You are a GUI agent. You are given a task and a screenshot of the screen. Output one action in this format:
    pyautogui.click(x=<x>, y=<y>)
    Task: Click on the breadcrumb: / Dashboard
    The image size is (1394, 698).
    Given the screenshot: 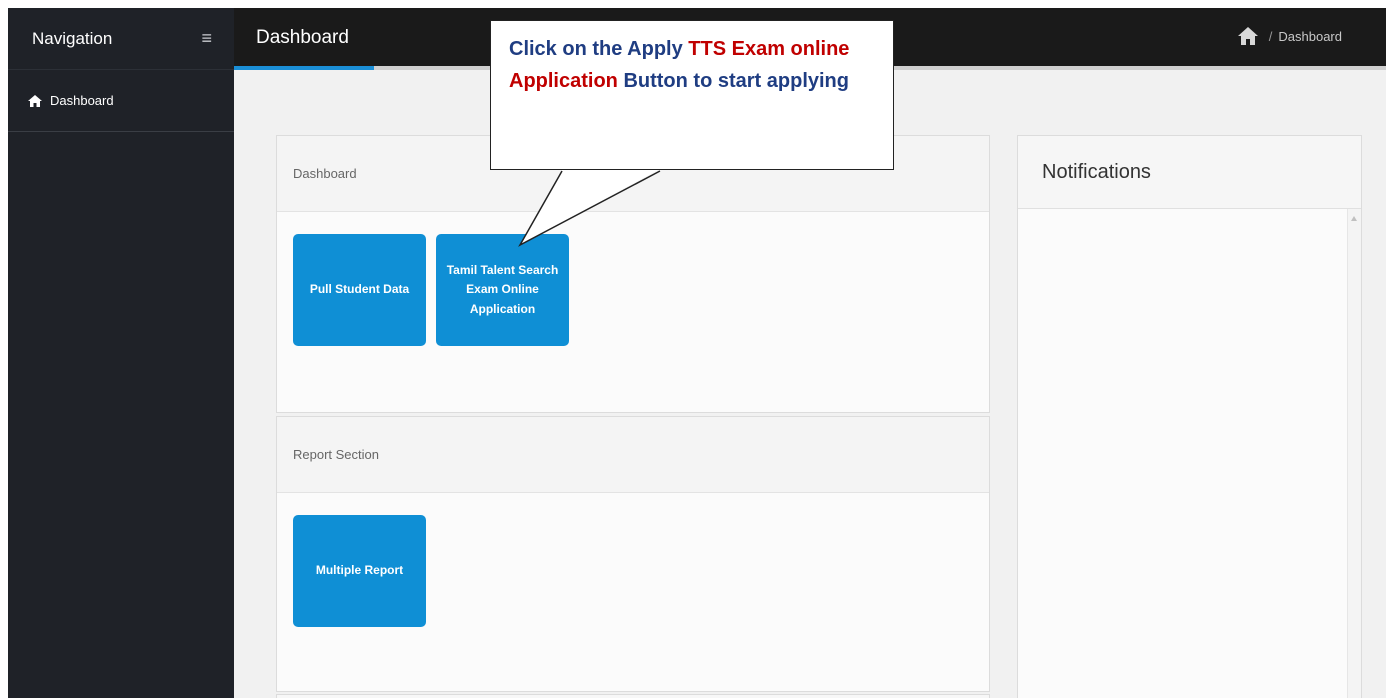 What is the action you would take?
    pyautogui.click(x=1289, y=36)
    